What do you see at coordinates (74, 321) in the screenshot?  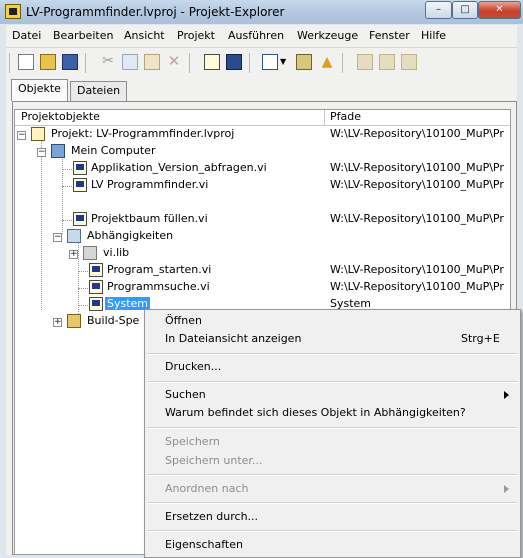 I see `build-specs-icon` at bounding box center [74, 321].